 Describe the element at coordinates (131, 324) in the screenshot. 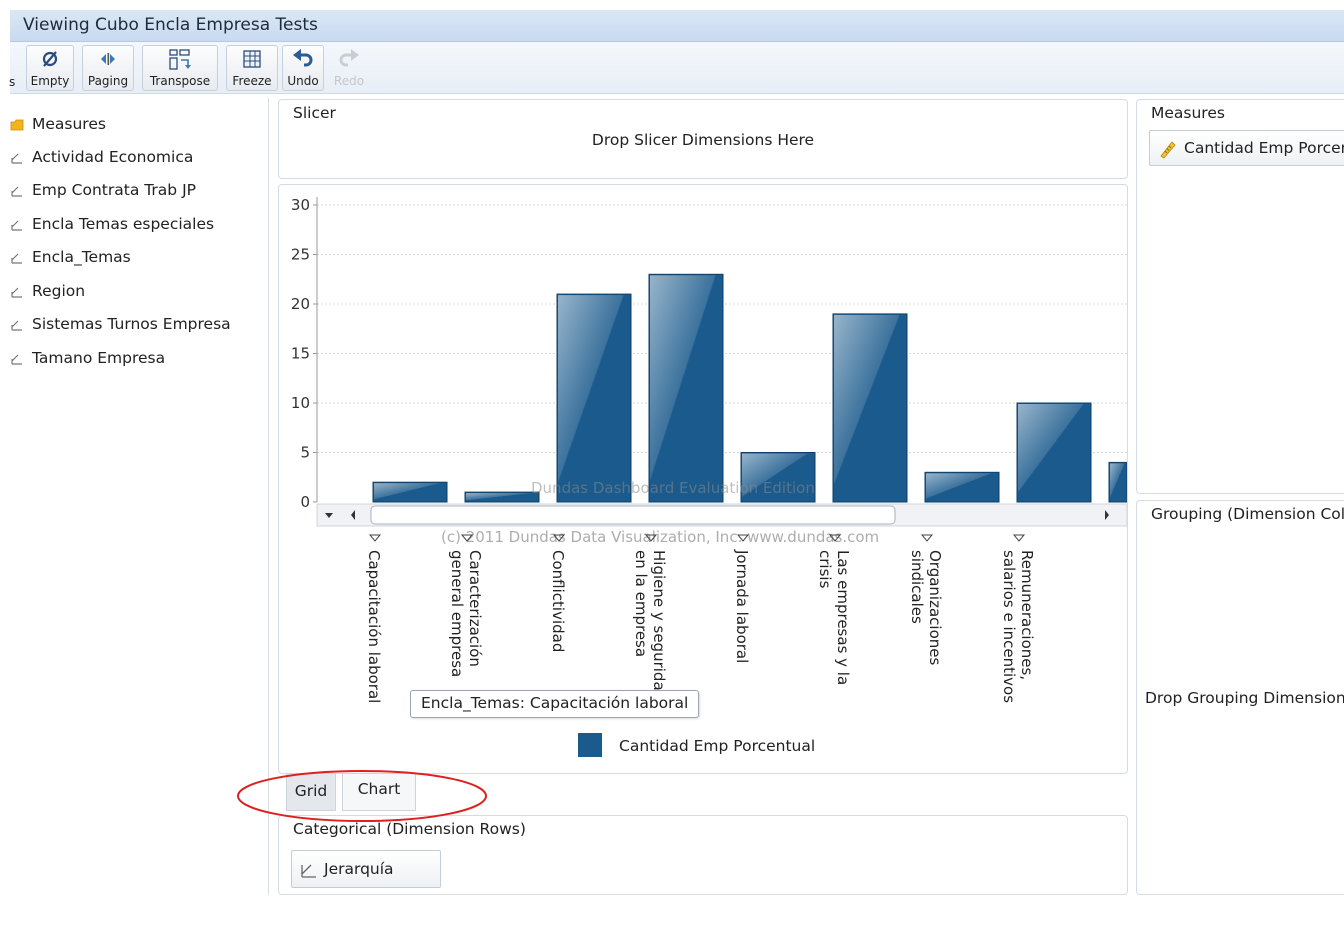

I see `dimension-item-label: Sistemas Turnos Empresa` at that location.